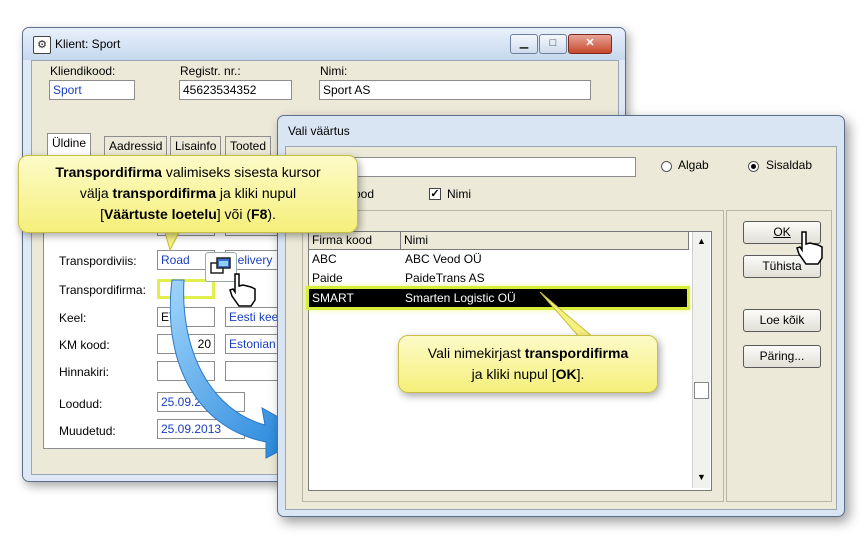 Image resolution: width=867 pixels, height=538 pixels. I want to click on callout2-line1: Vali nimekirjast transpordifirma, so click(528, 353).